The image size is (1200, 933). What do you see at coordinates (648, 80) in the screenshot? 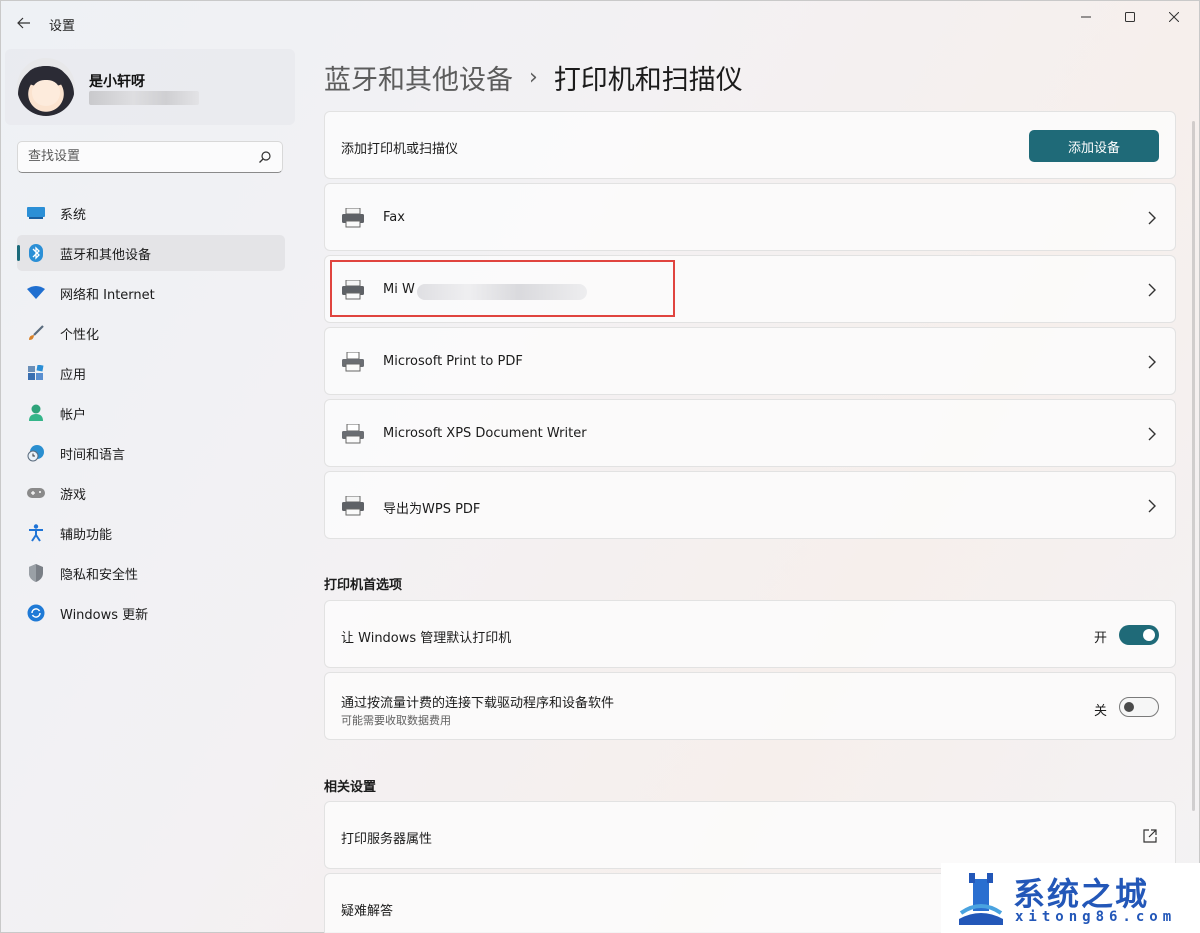
I see `page-title: 打印机和扫描仪` at bounding box center [648, 80].